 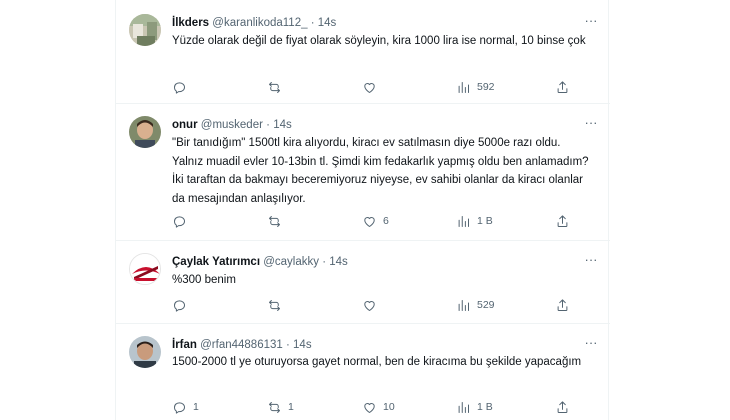 I want to click on username: @muskeder, so click(x=232, y=125).